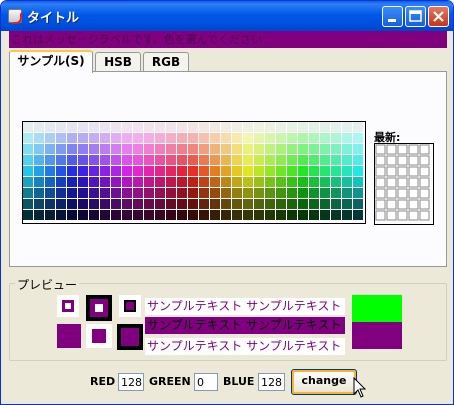 This screenshot has height=405, width=454. I want to click on tab-rgb: RGB, so click(166, 62).